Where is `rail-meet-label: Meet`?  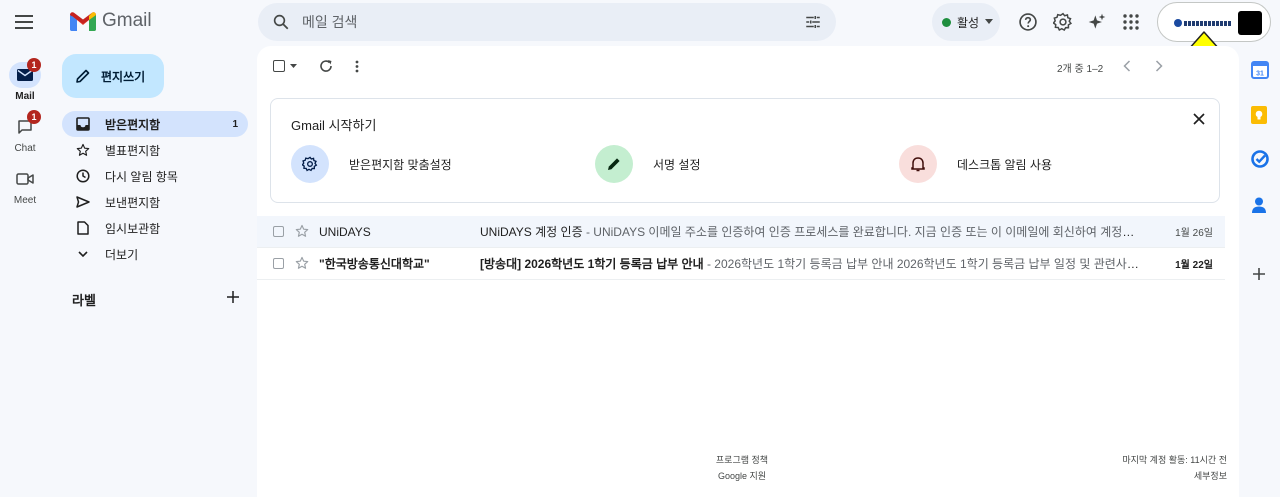
rail-meet-label: Meet is located at coordinates (25, 200).